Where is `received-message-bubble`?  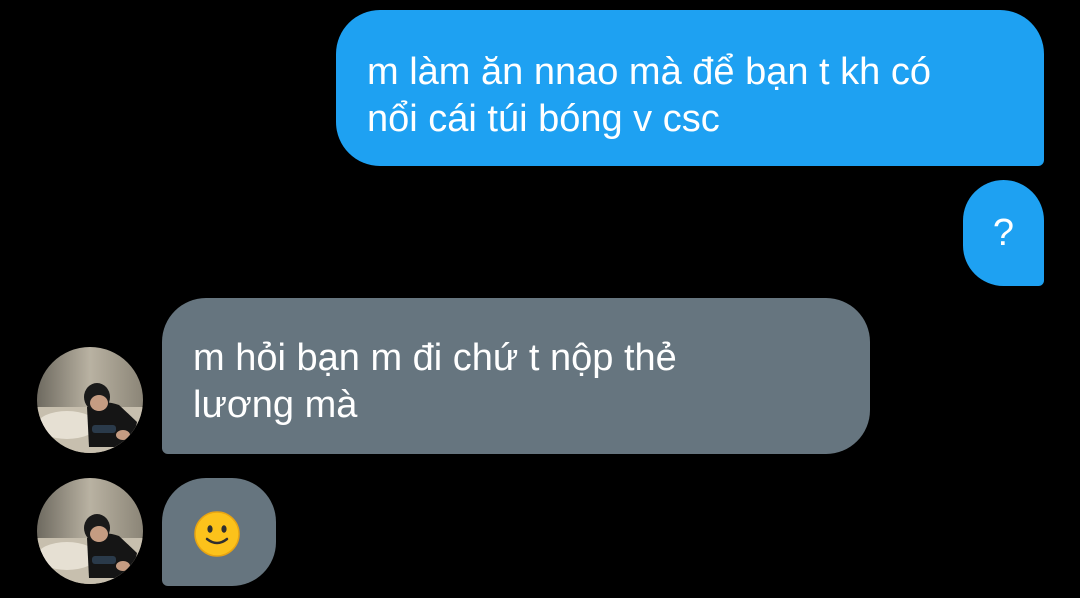
received-message-bubble is located at coordinates (219, 532).